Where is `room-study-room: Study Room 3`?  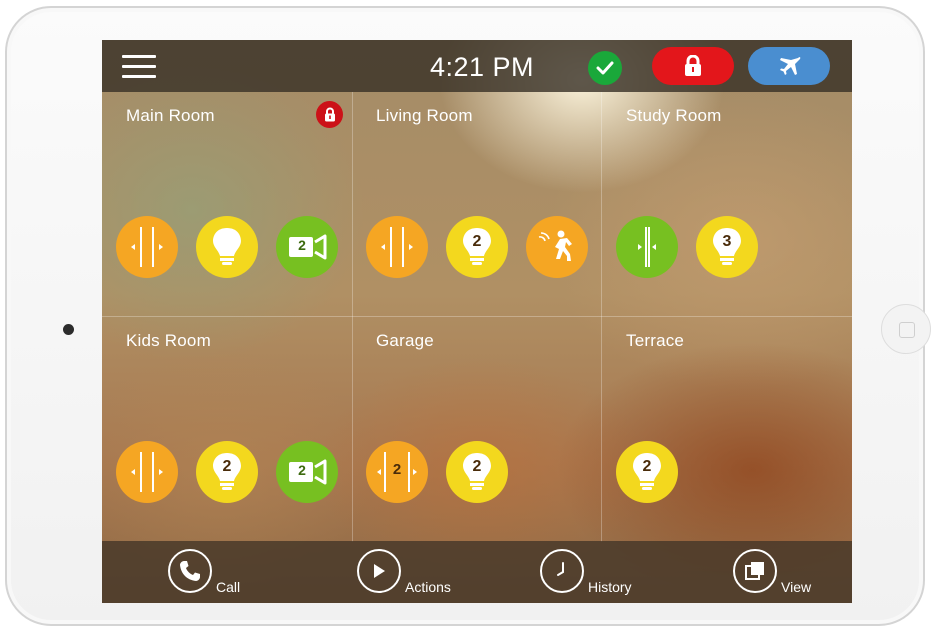 room-study-room: Study Room 3 is located at coordinates (726, 204).